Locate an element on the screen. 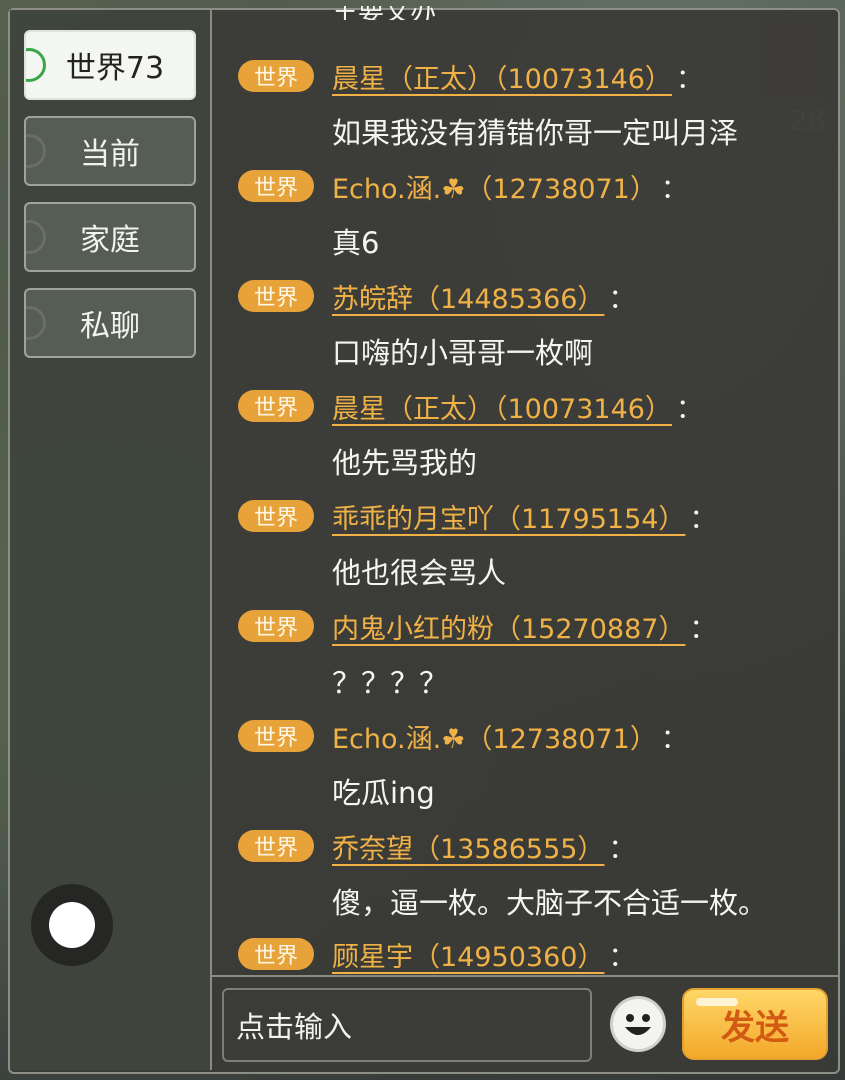 The height and width of the screenshot is (1080, 845). chat-message: 世界 乔奈望（13586555） ： 傻，逼一枚。大脑子不合适一枚。 is located at coordinates (538, 874).